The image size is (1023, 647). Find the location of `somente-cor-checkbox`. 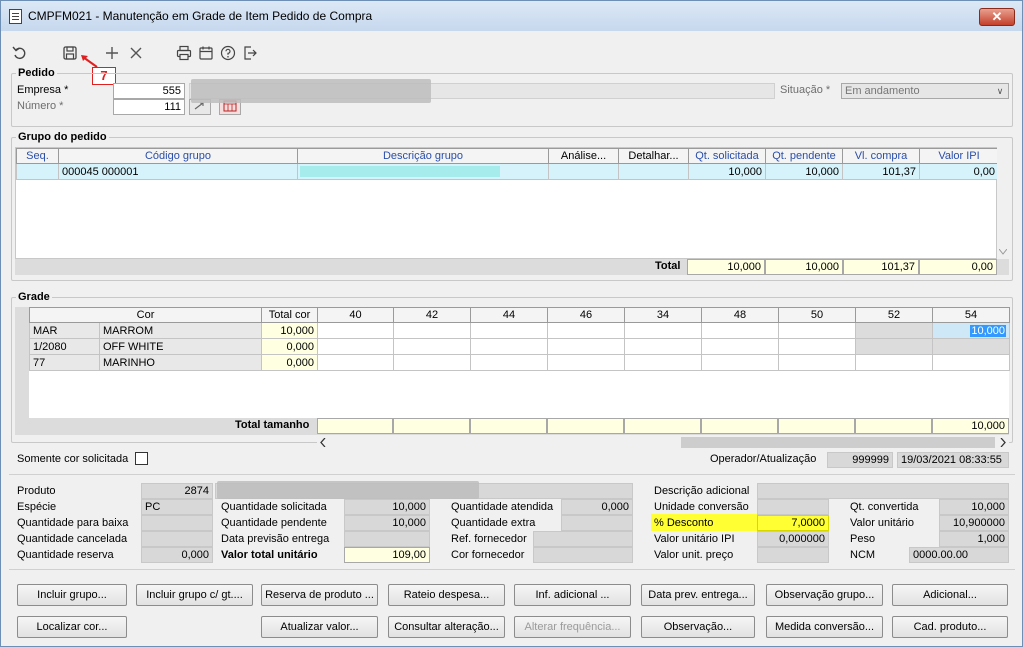

somente-cor-checkbox is located at coordinates (141, 458).